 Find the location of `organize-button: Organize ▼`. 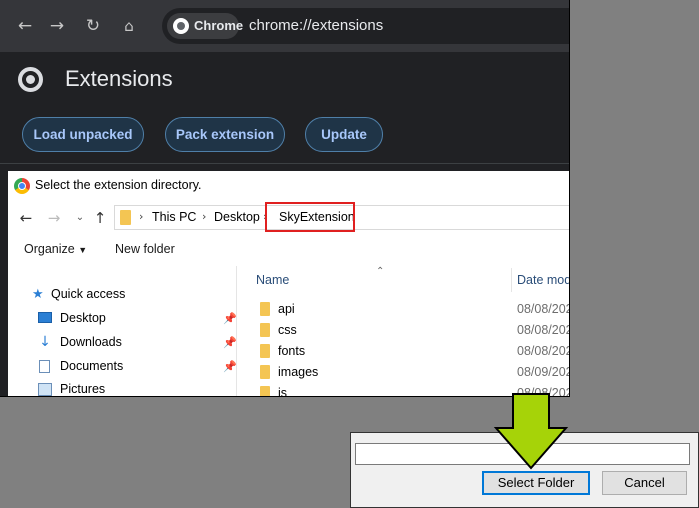

organize-button: Organize ▼ is located at coordinates (55, 249).